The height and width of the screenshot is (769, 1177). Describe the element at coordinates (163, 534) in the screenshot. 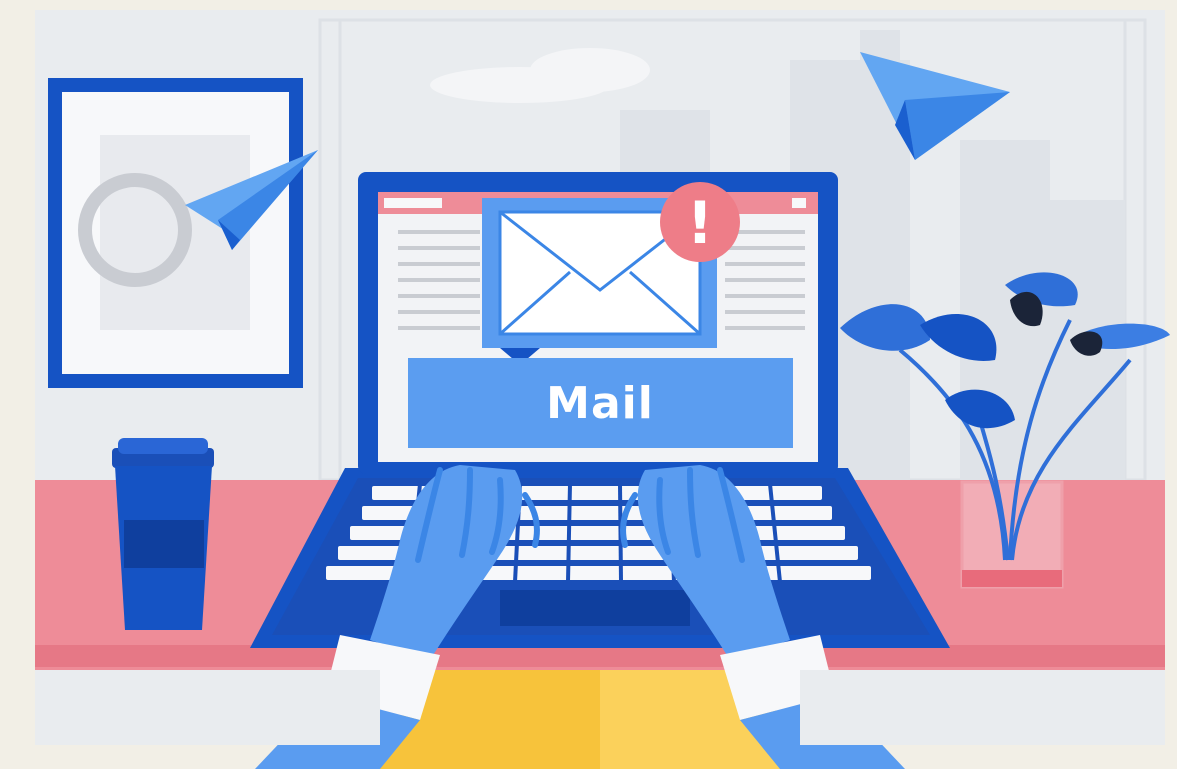

I see `coffee-cup-icon` at that location.